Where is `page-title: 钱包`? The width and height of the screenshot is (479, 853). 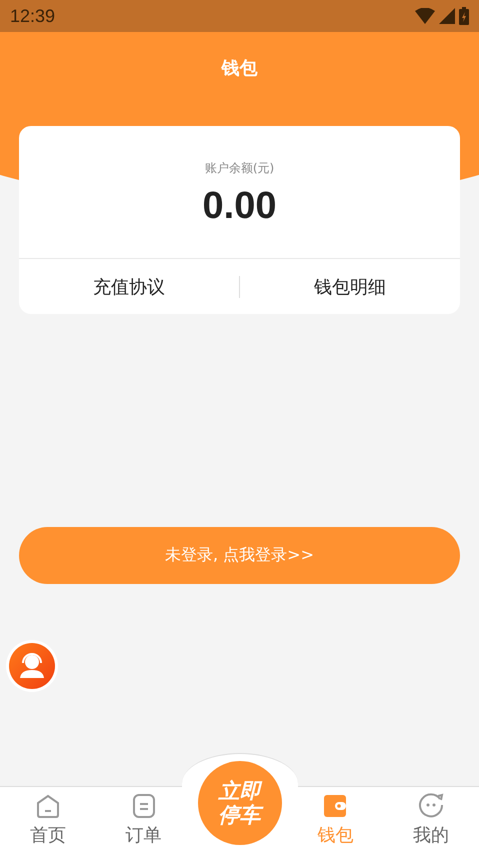
page-title: 钱包 is located at coordinates (240, 69).